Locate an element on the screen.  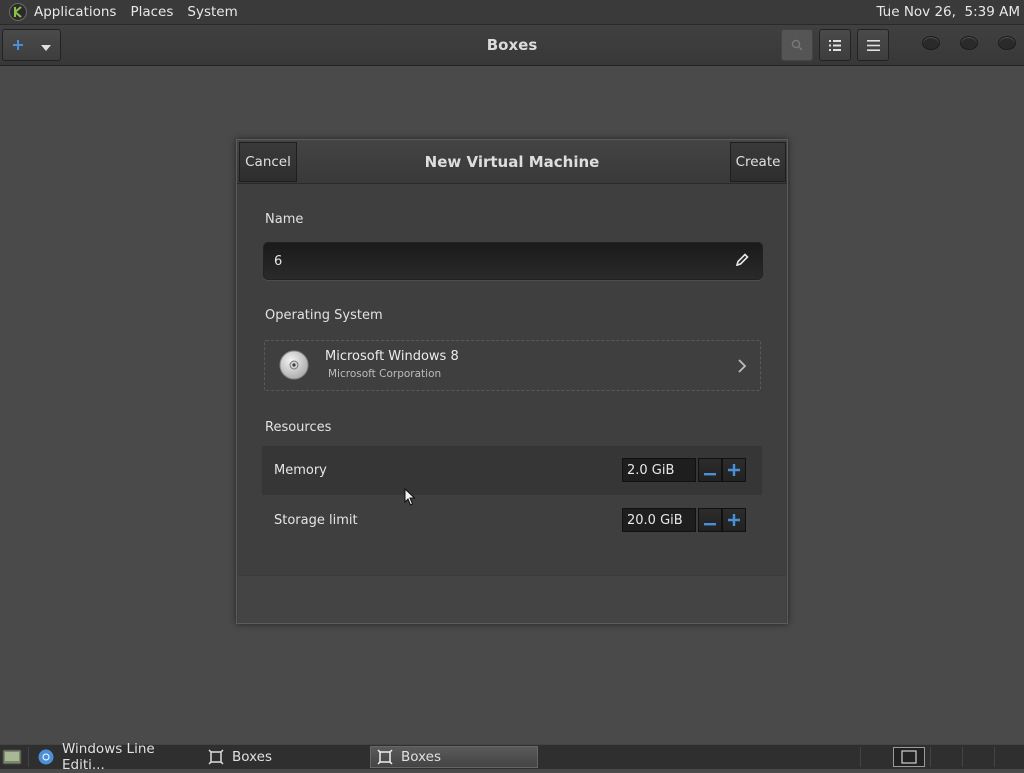
list-view-icon is located at coordinates (835, 45).